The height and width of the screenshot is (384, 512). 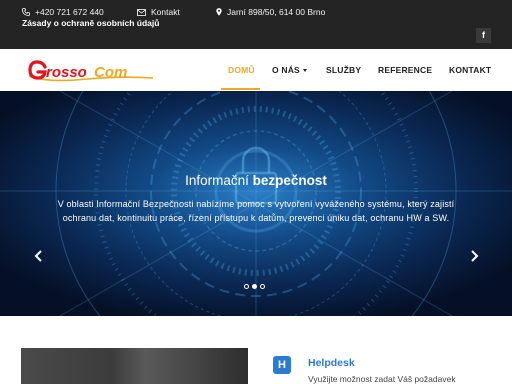 I want to click on nav-item-contact: KONTAKT, so click(x=470, y=70).